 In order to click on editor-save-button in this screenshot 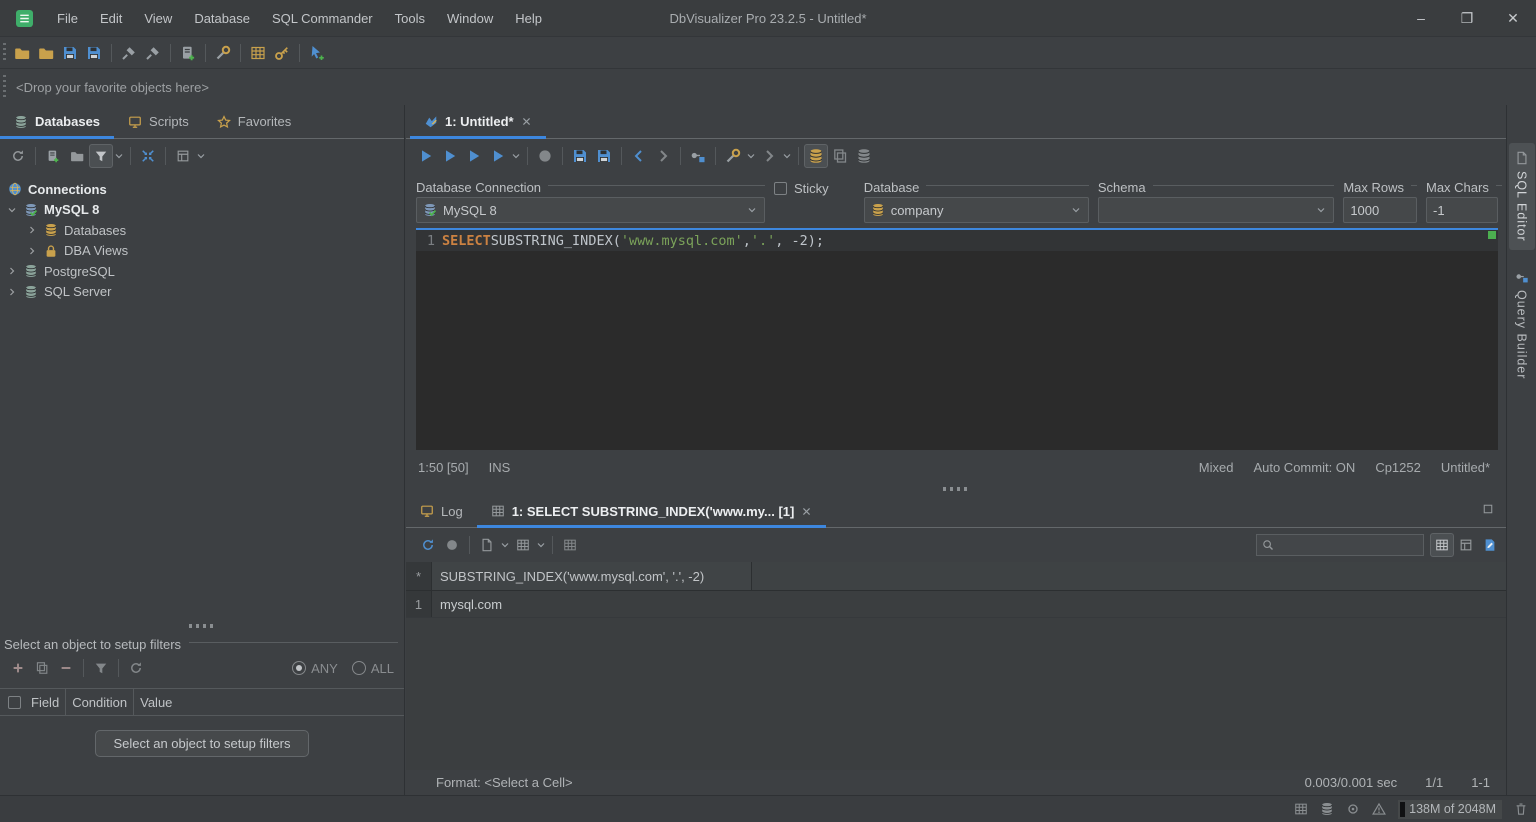, I will do `click(580, 156)`.